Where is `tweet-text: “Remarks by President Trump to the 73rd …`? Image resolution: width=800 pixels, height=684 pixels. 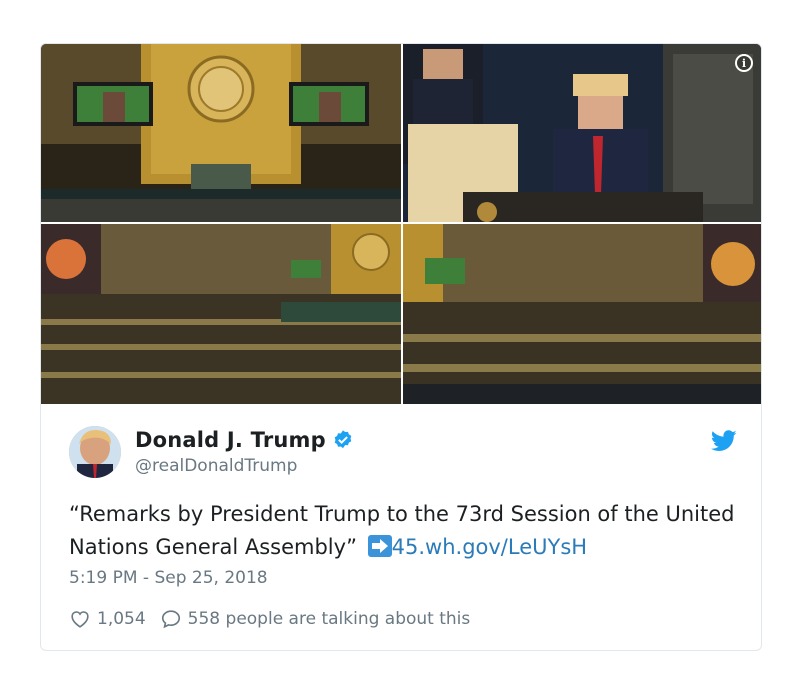
tweet-text: “Remarks by President Trump to the 73rd … is located at coordinates (404, 531).